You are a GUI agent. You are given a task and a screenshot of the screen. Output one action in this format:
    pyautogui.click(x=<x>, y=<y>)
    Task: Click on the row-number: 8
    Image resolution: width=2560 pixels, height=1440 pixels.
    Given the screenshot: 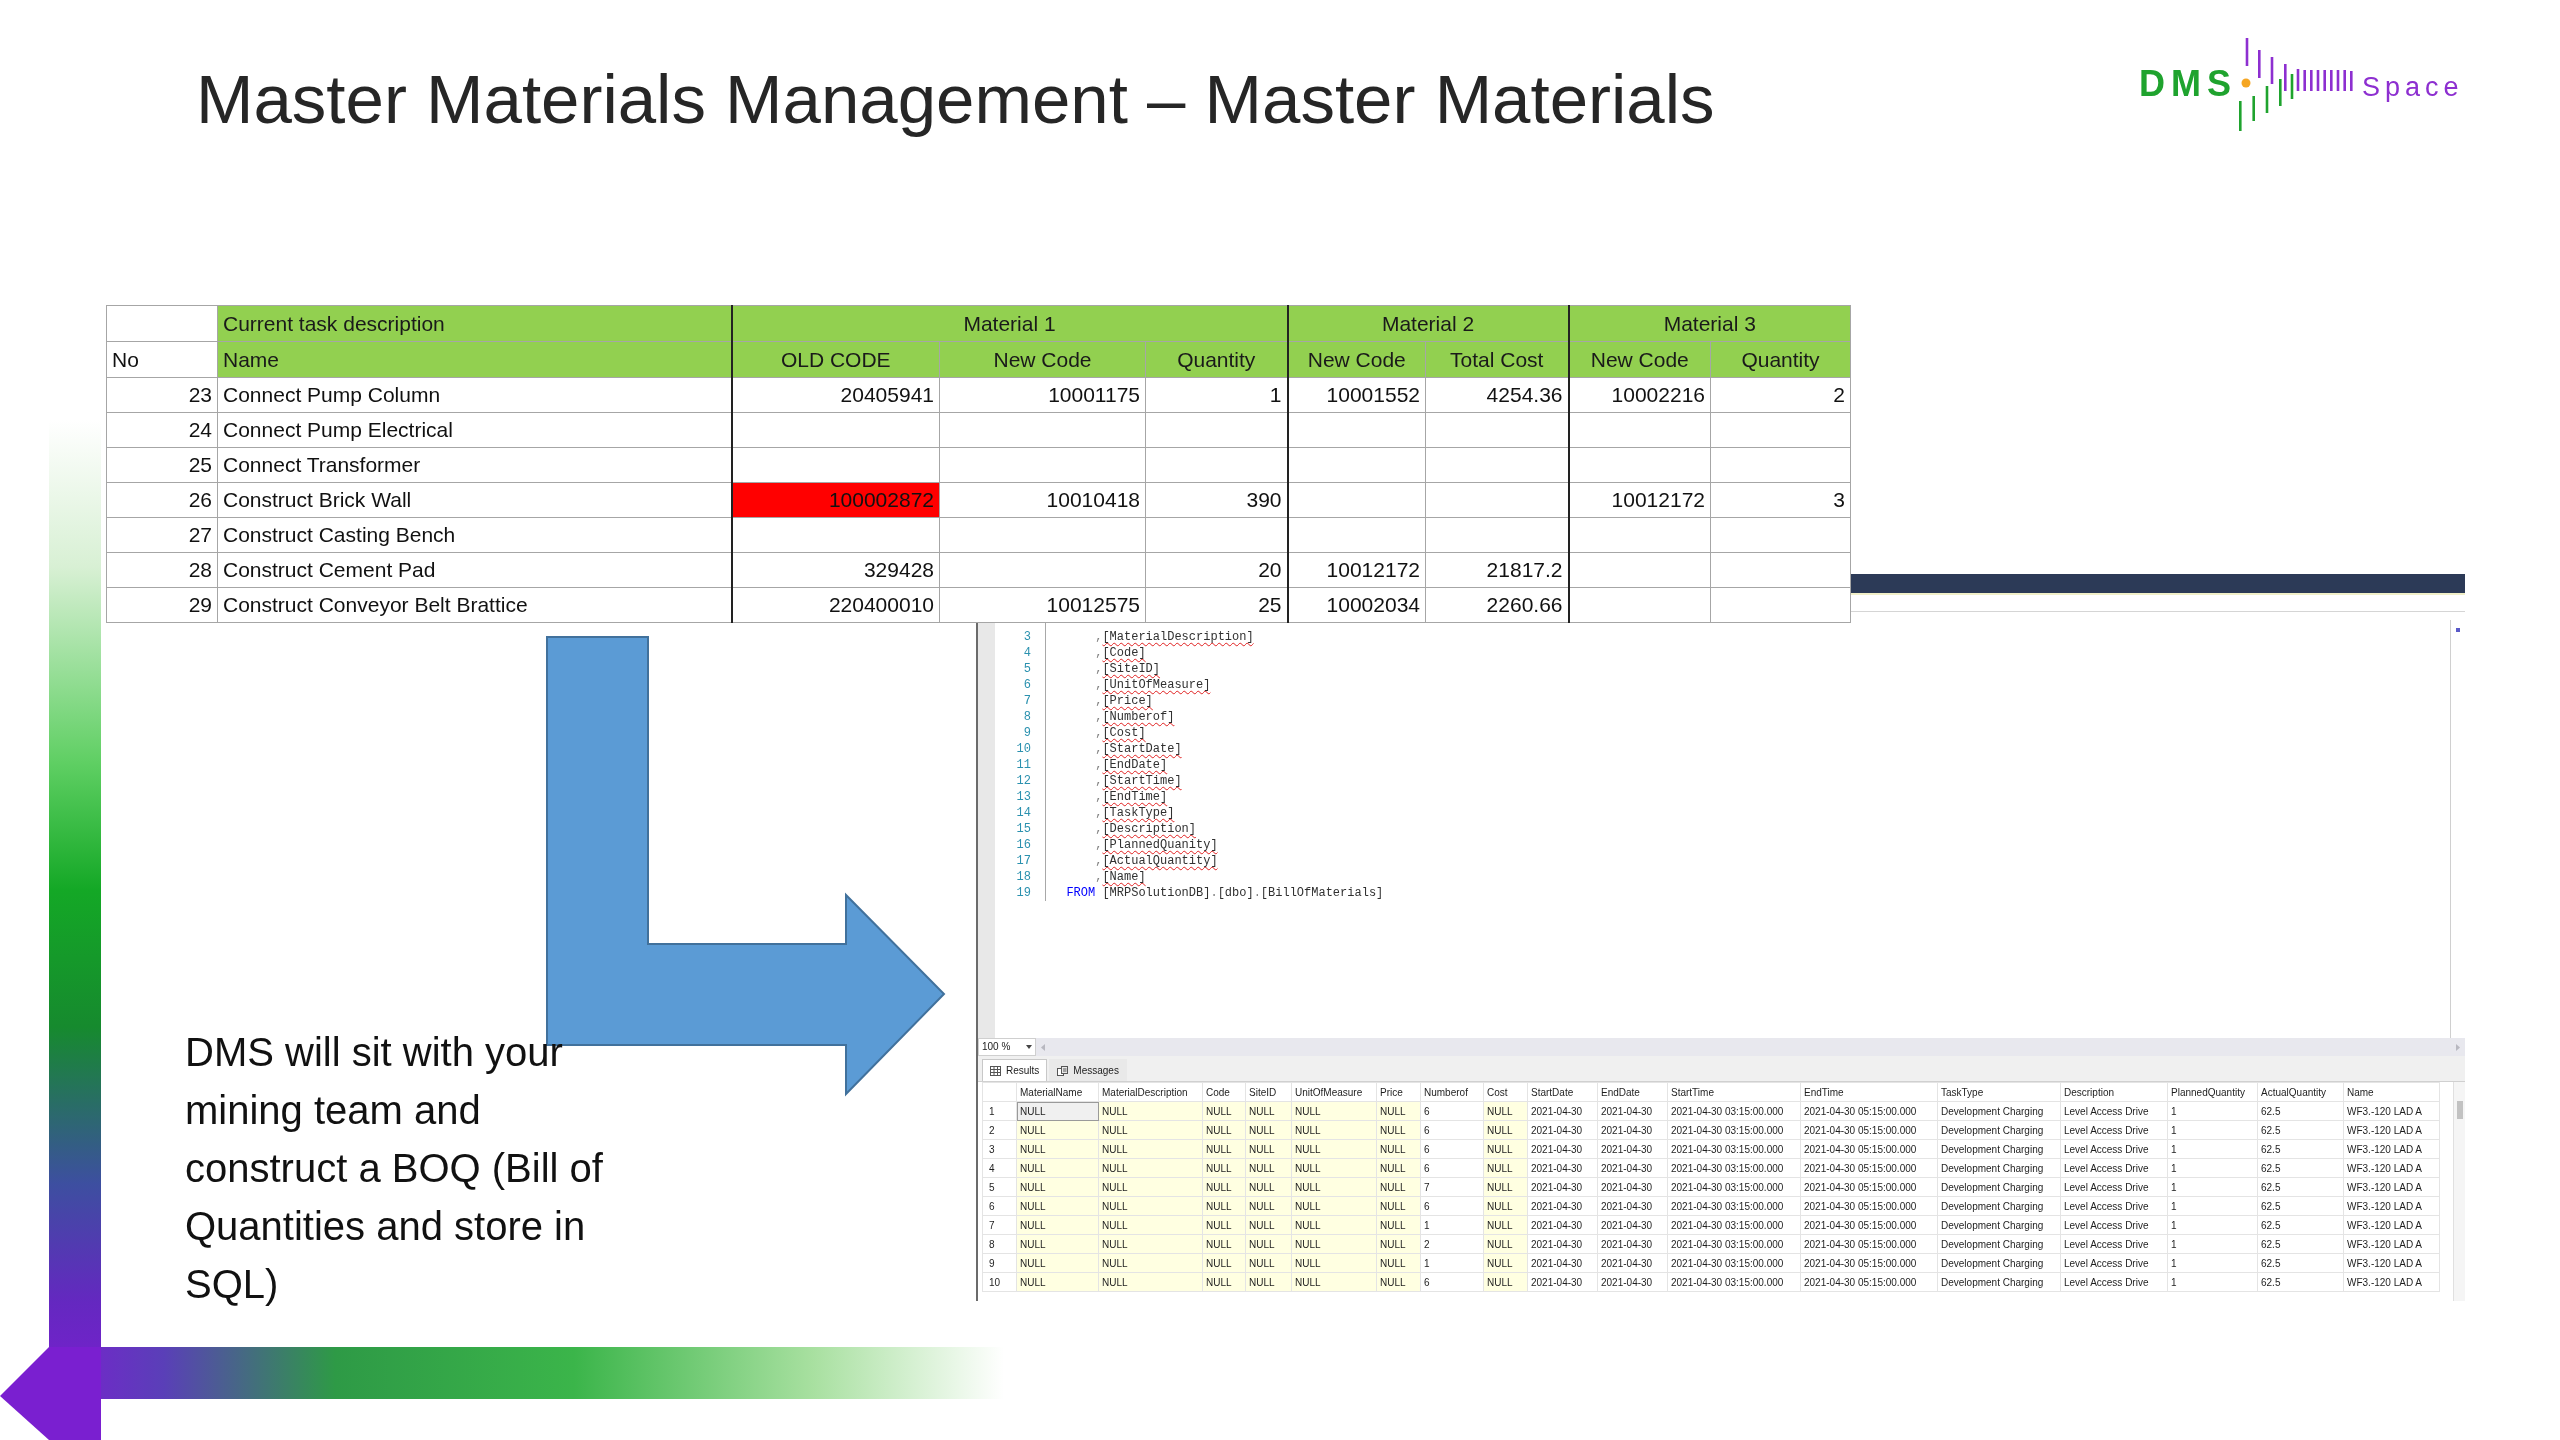 What is the action you would take?
    pyautogui.click(x=999, y=1244)
    